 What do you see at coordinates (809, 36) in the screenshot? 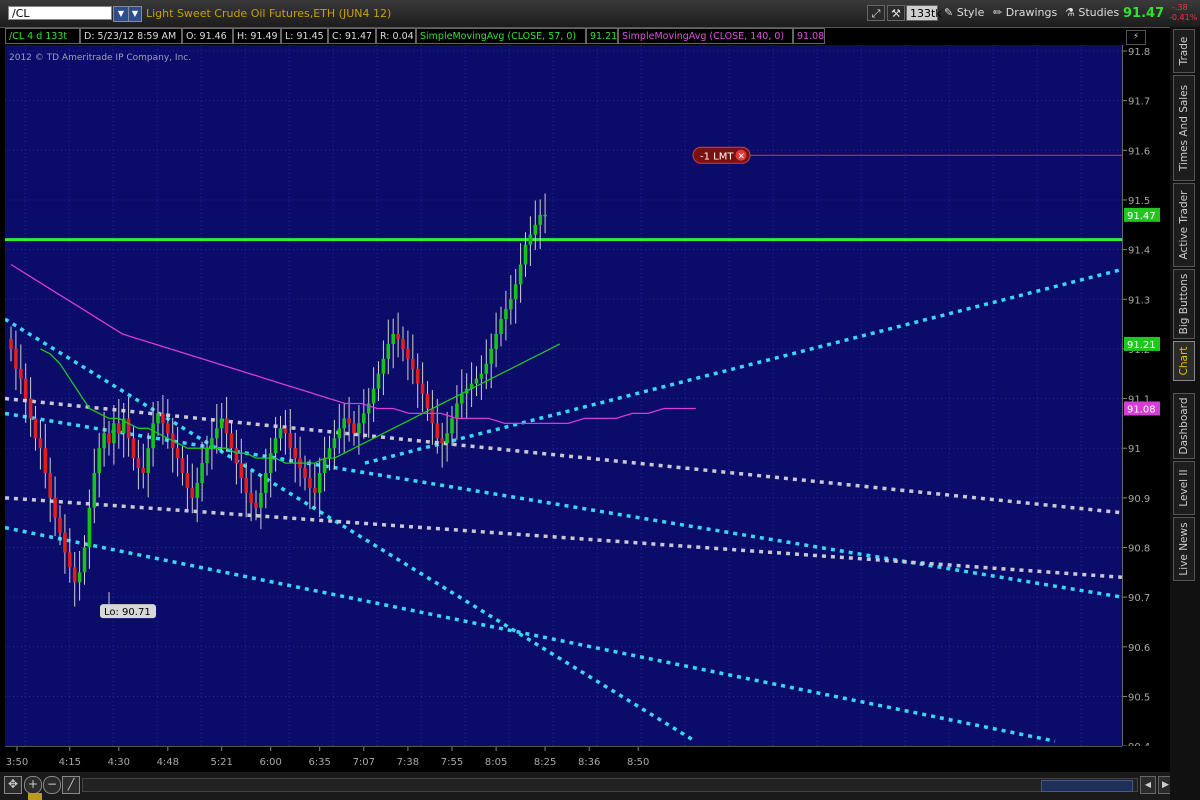
I see `sma140-value: 91.08` at bounding box center [809, 36].